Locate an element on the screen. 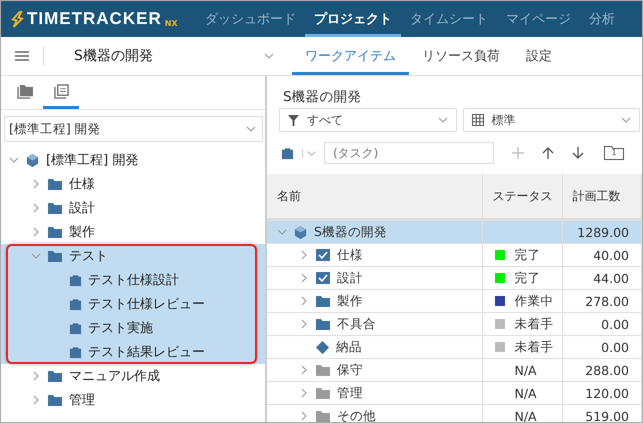 This screenshot has width=643, height=423. tree-item: 設計 is located at coordinates (133, 208).